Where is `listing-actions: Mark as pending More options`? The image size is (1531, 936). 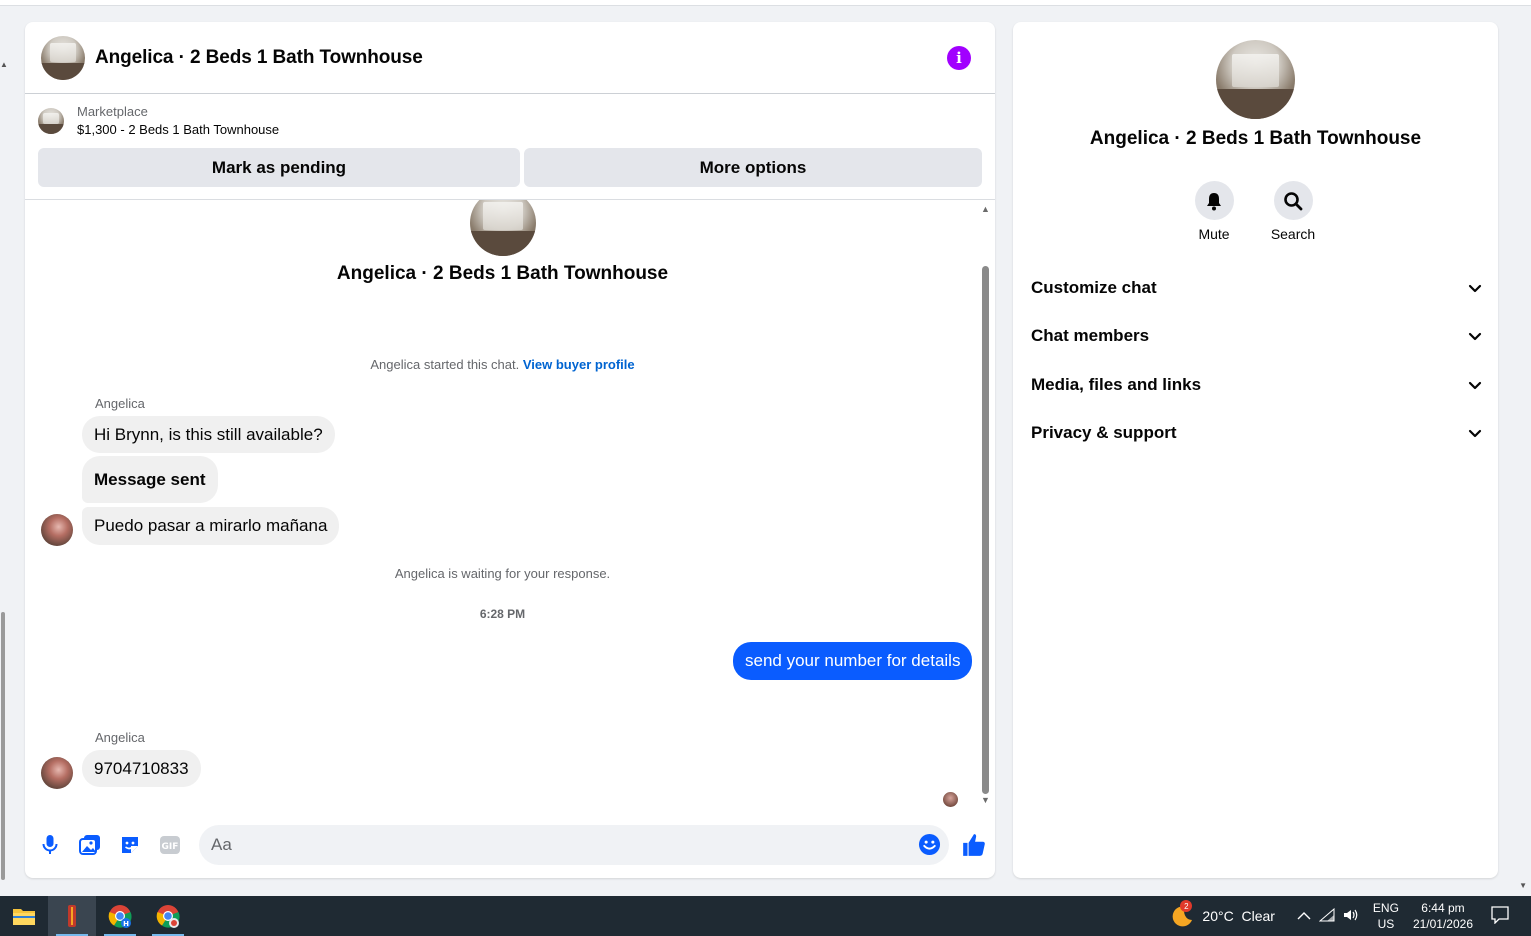
listing-actions: Mark as pending More options is located at coordinates (510, 168).